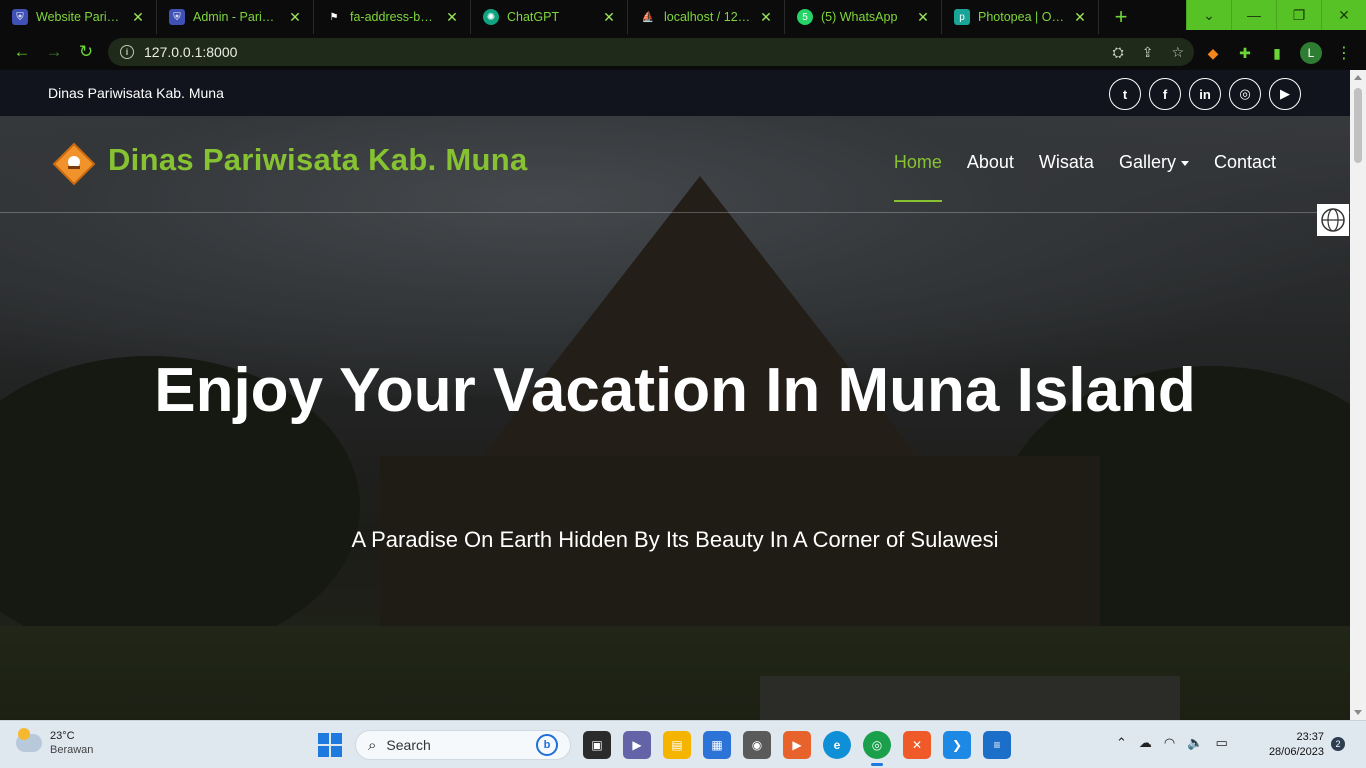  I want to click on microsoft-store-icon: ▦, so click(717, 745).